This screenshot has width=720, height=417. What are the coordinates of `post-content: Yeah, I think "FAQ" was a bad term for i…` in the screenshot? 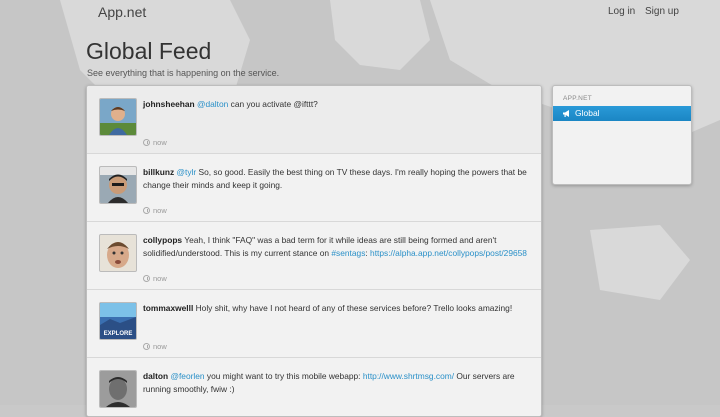 It's located at (335, 246).